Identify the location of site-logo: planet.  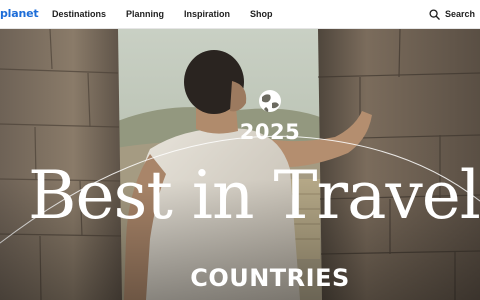
(19, 14).